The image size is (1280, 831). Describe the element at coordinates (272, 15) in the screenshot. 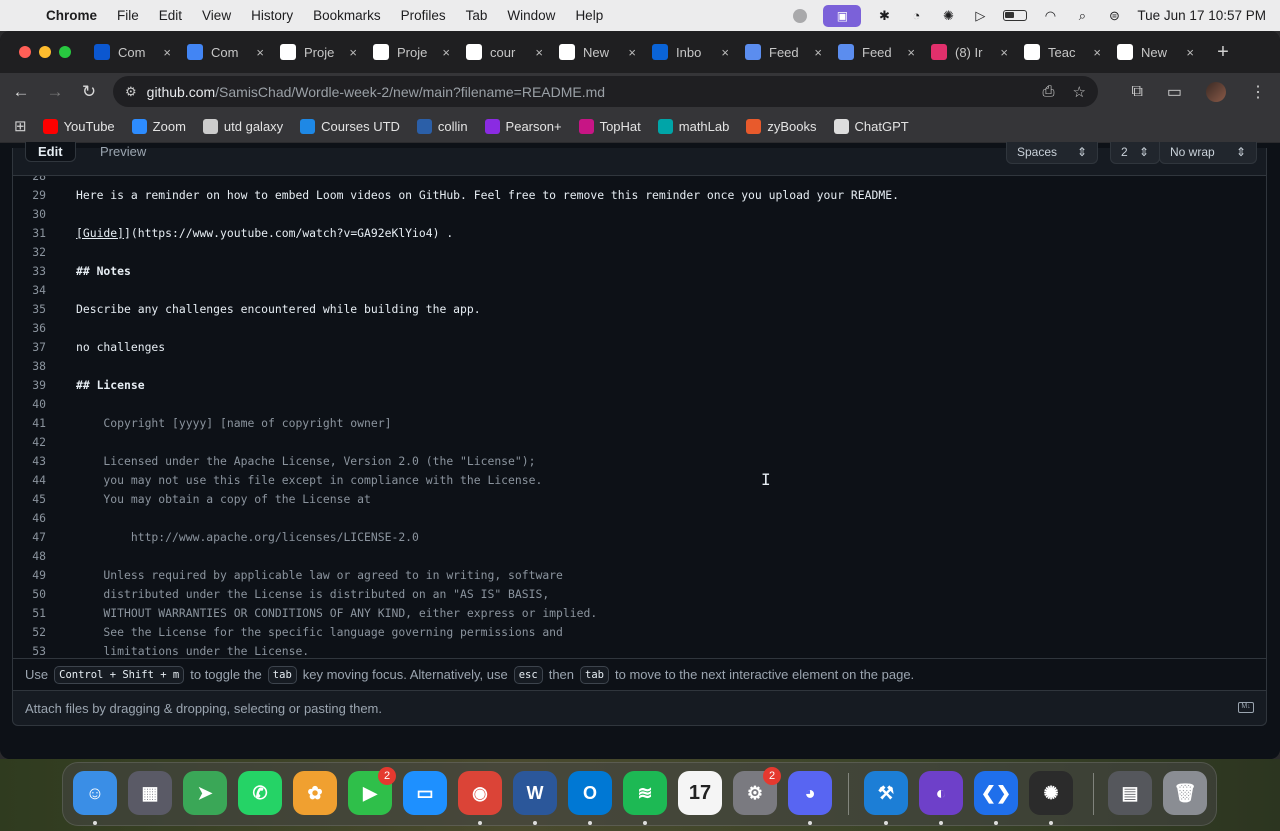

I see `menu-item-history: History` at that location.